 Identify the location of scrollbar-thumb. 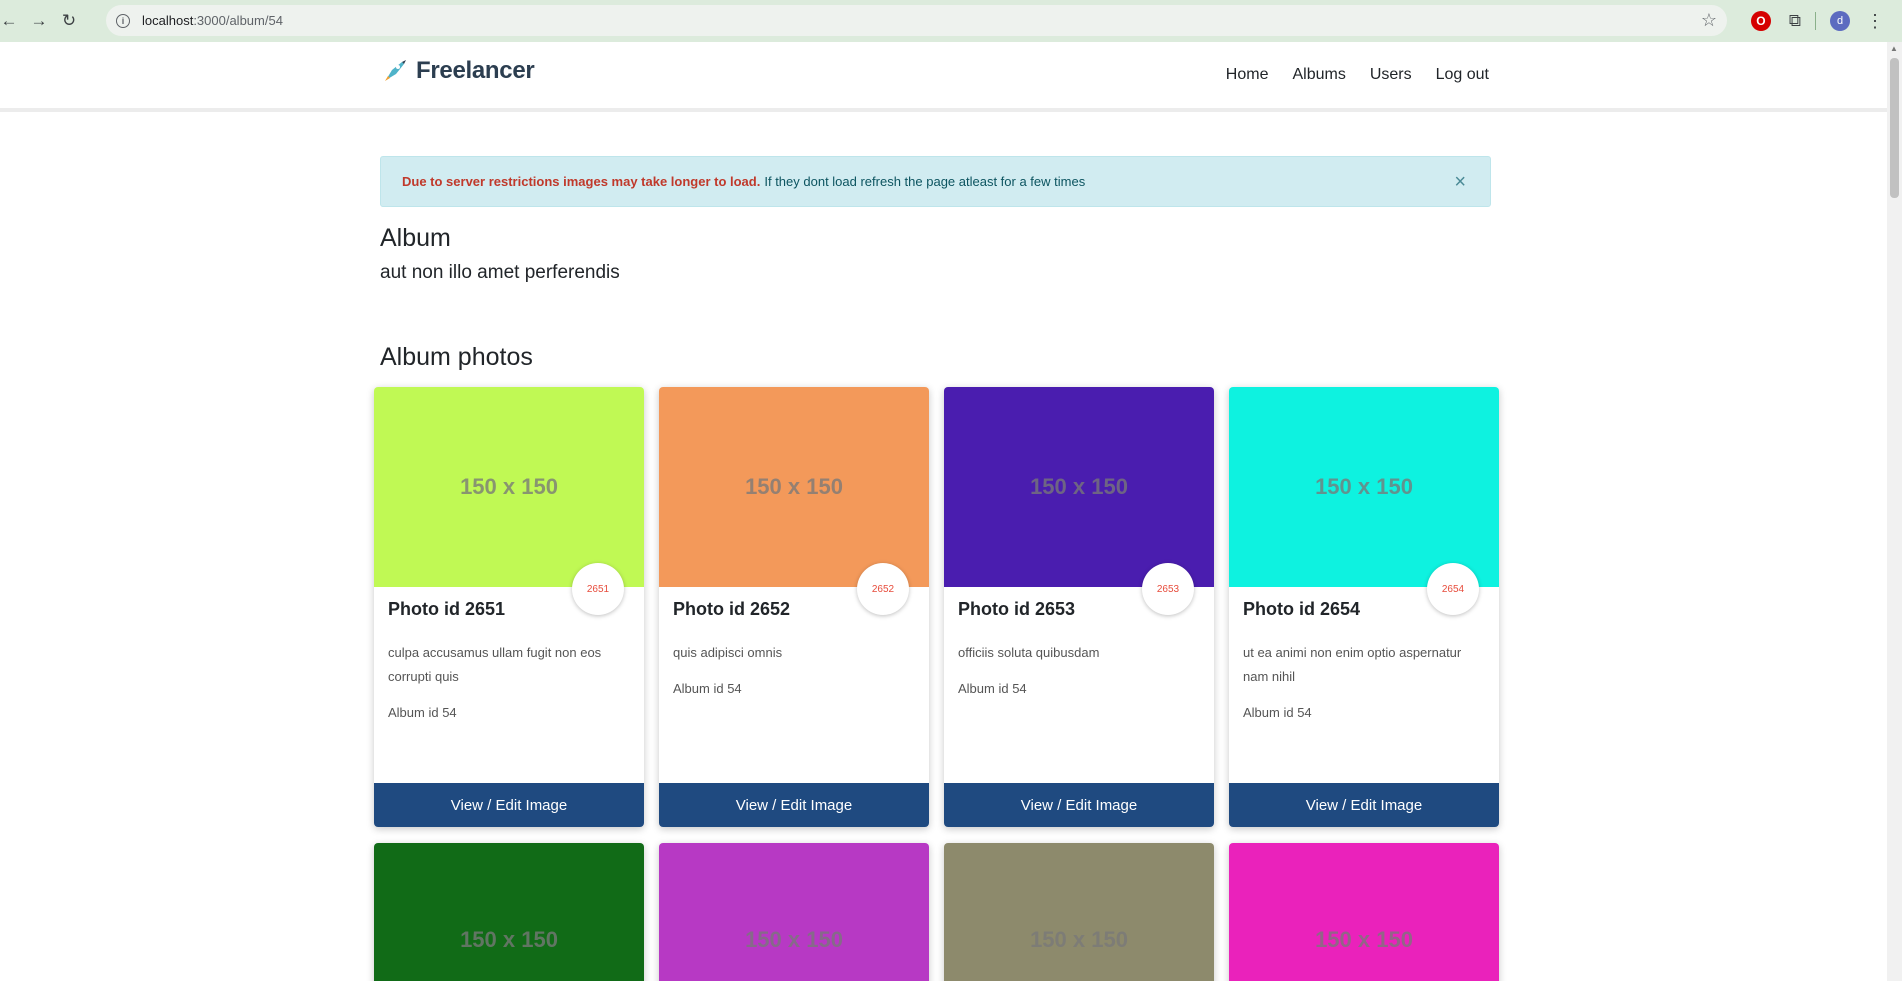
(1894, 128).